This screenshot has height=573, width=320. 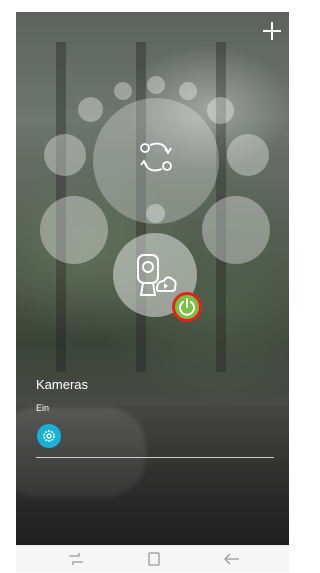 I want to click on home-icon, so click(x=154, y=559).